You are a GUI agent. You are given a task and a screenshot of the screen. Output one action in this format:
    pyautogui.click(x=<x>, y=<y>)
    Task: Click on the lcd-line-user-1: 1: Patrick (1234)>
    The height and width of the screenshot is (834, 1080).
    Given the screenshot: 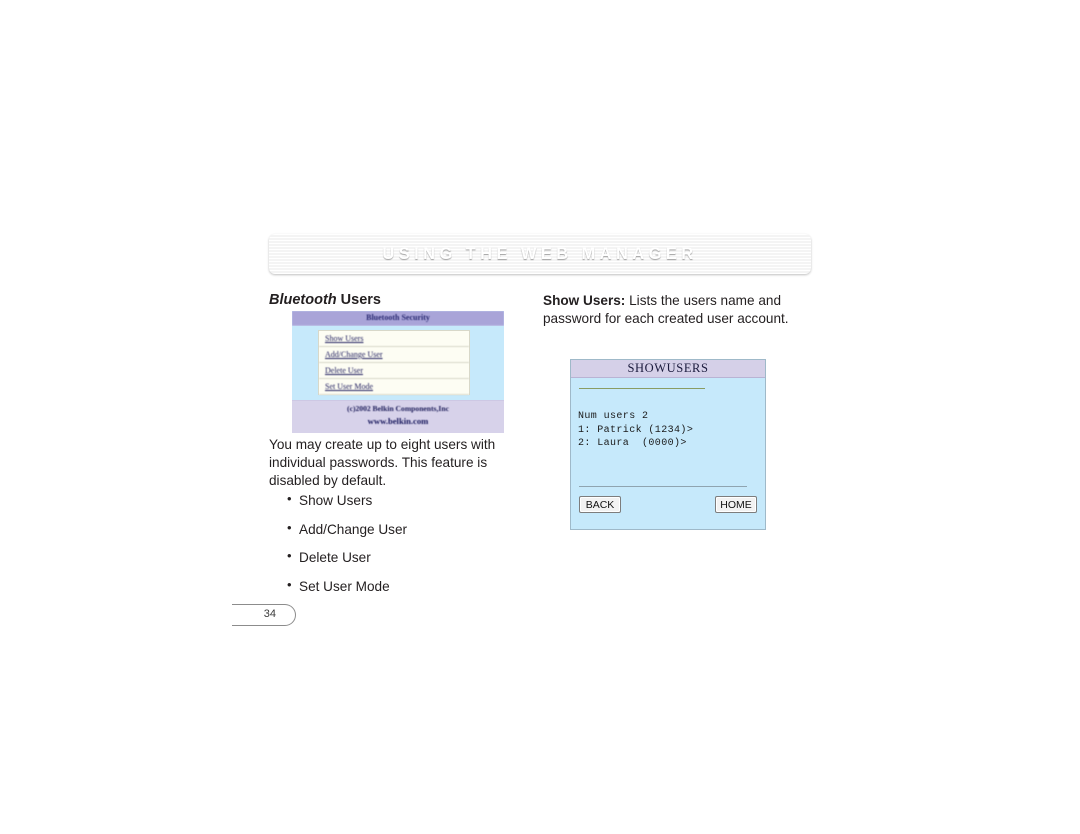 What is the action you would take?
    pyautogui.click(x=668, y=431)
    